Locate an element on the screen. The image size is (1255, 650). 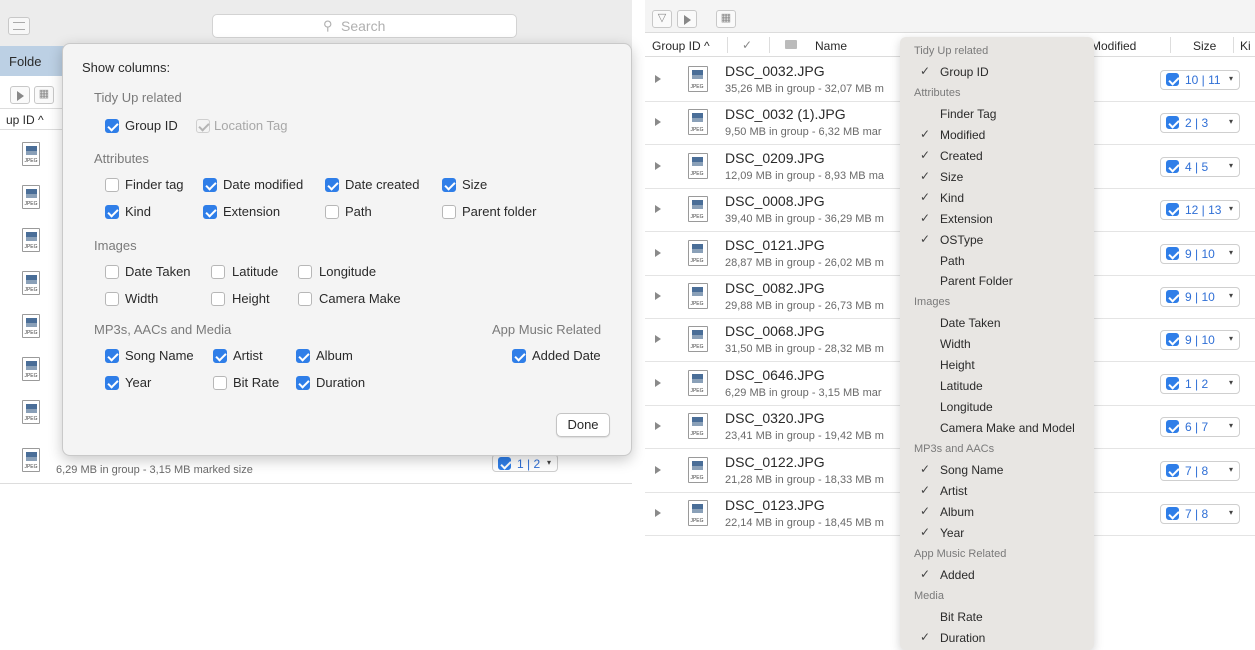
group-select: 4 | 5 ▾ is located at coordinates (1200, 166).